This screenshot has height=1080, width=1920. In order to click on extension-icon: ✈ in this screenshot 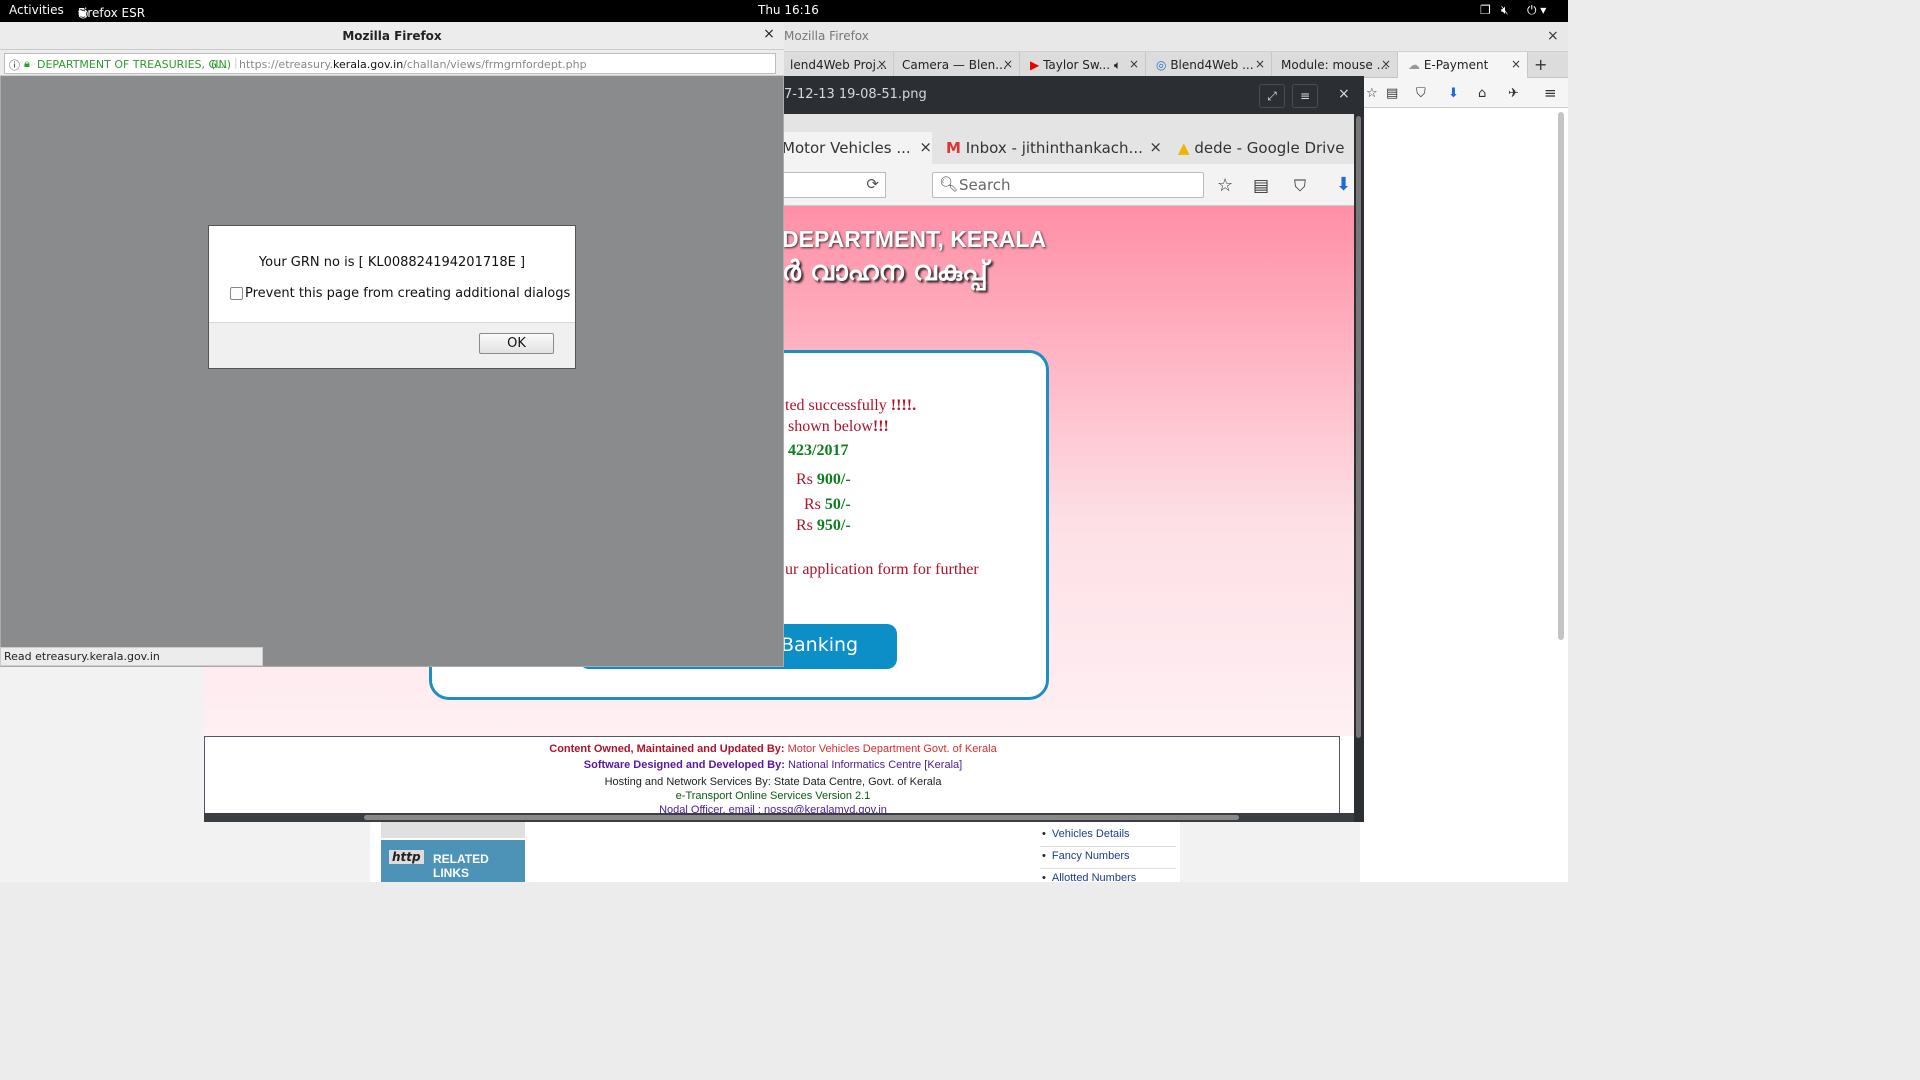, I will do `click(1513, 93)`.